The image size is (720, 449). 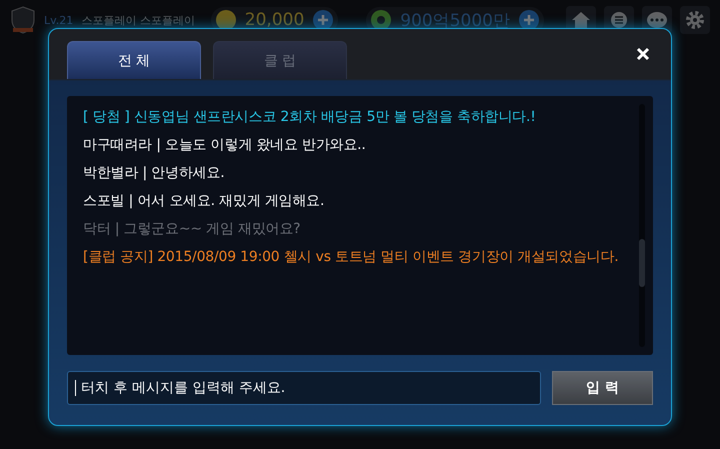 What do you see at coordinates (75, 388) in the screenshot?
I see `text-cursor` at bounding box center [75, 388].